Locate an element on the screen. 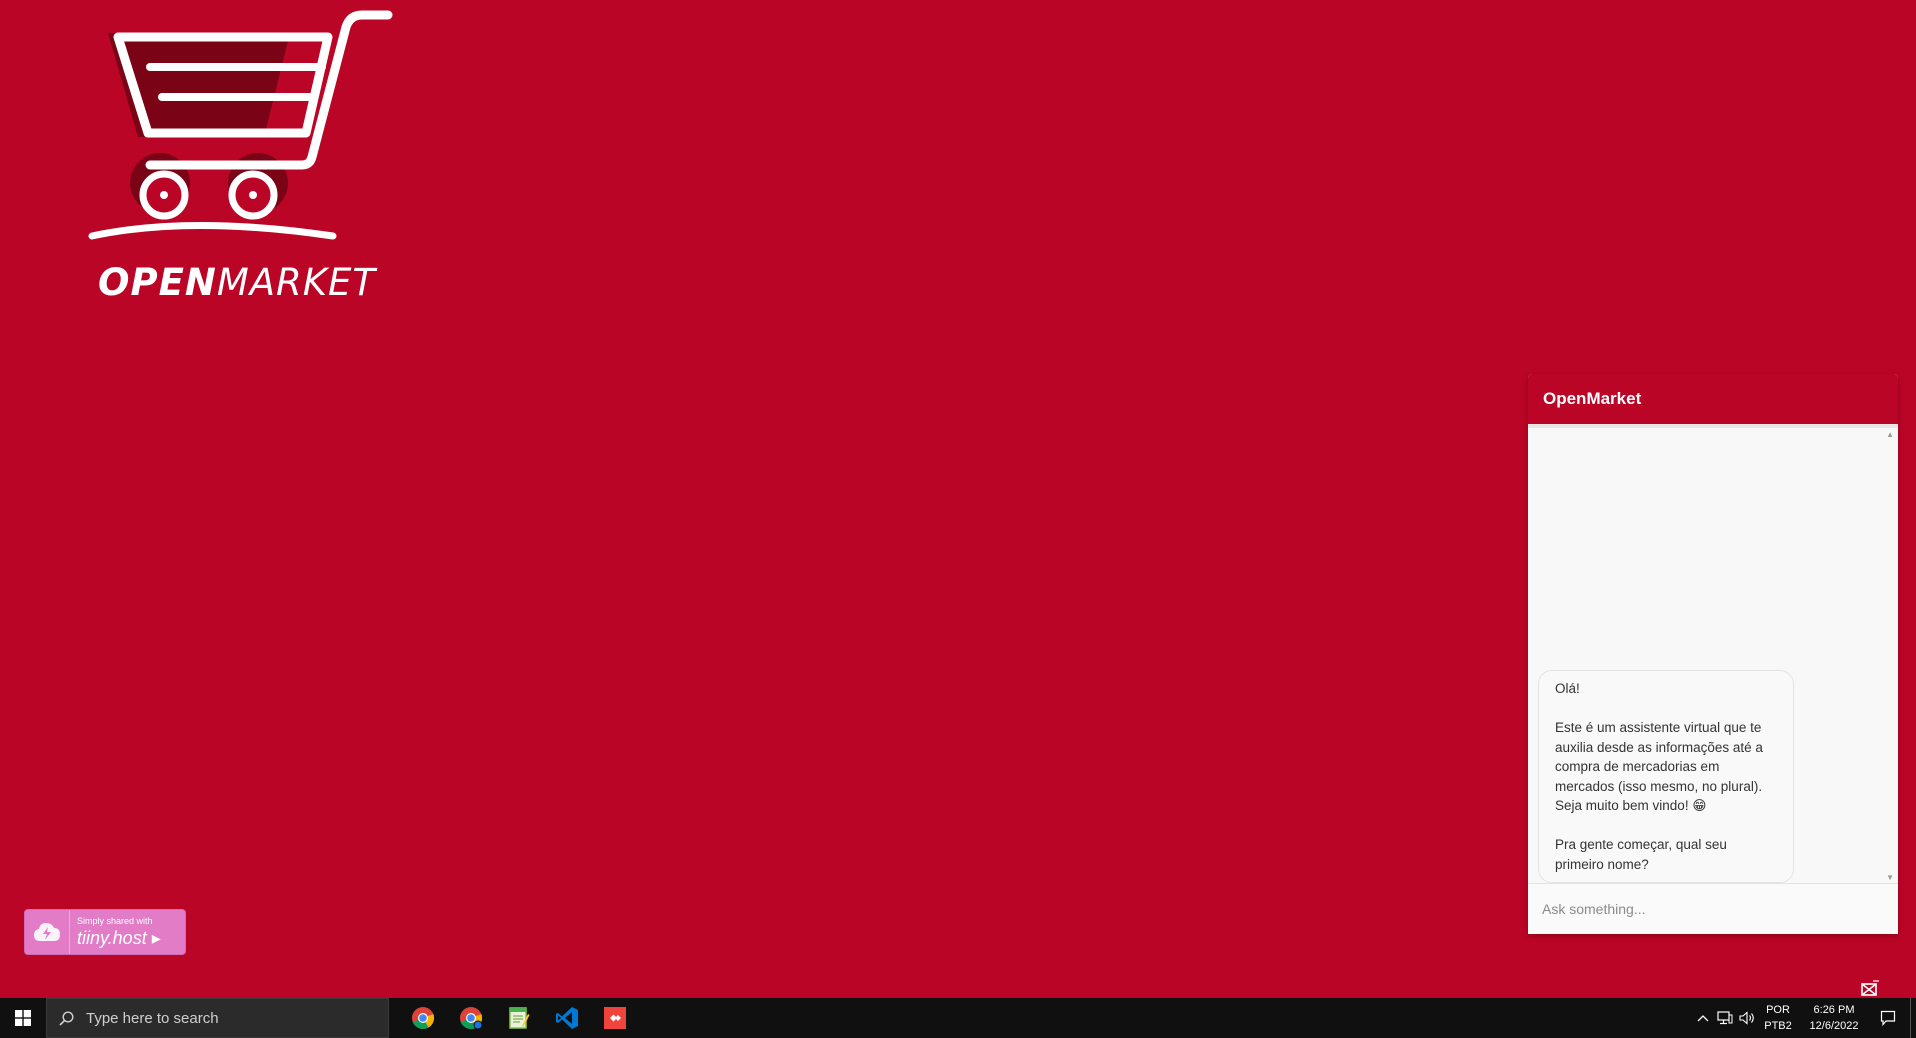  network-icon is located at coordinates (1725, 1018).